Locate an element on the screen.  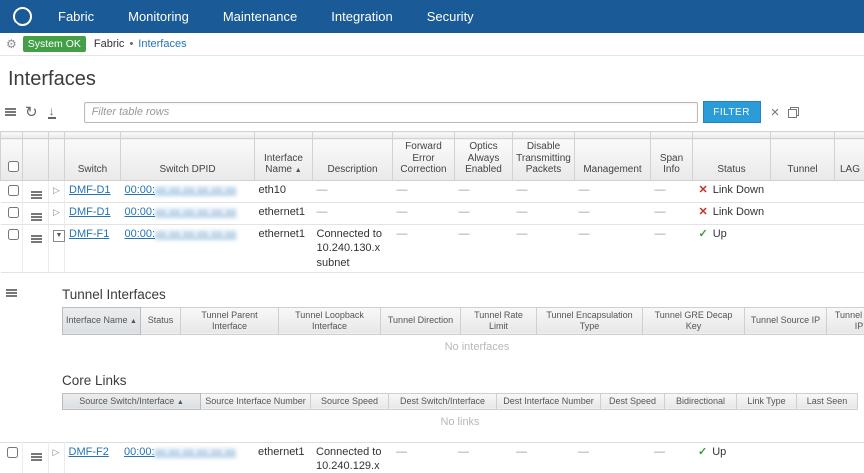
nav-item-fabric: Fabric is located at coordinates (76, 16).